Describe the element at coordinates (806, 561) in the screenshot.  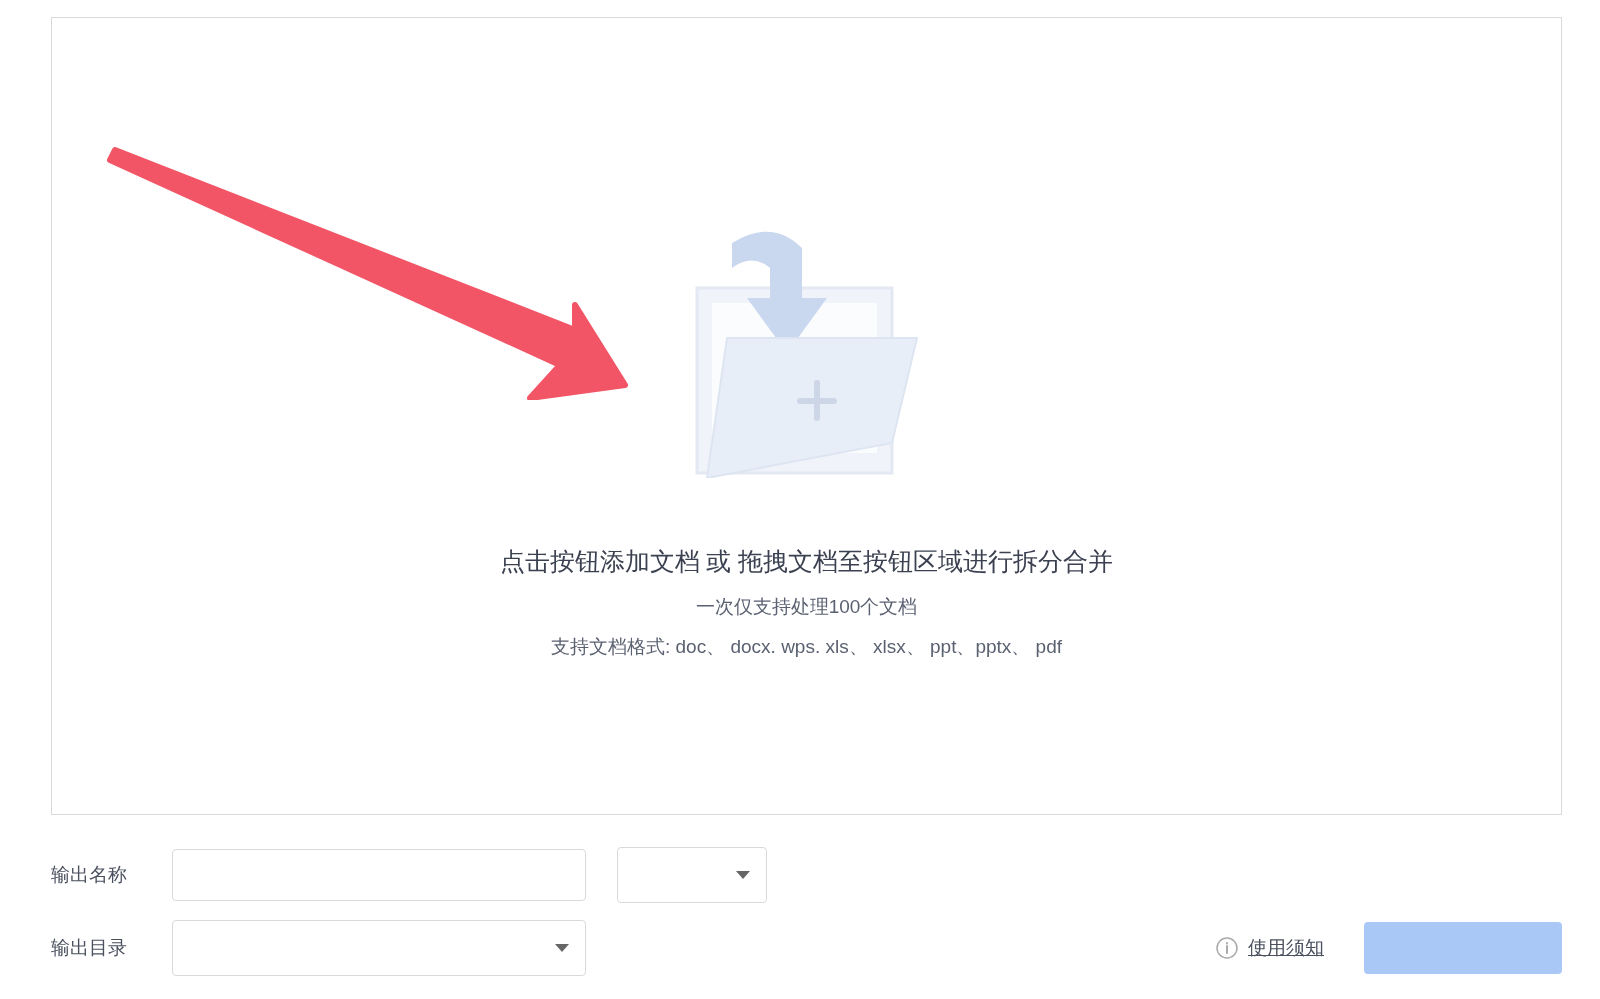
I see `upload-instruction: 点击按钮添加文档 或 拖拽文档至按钮区域进行拆分合并` at that location.